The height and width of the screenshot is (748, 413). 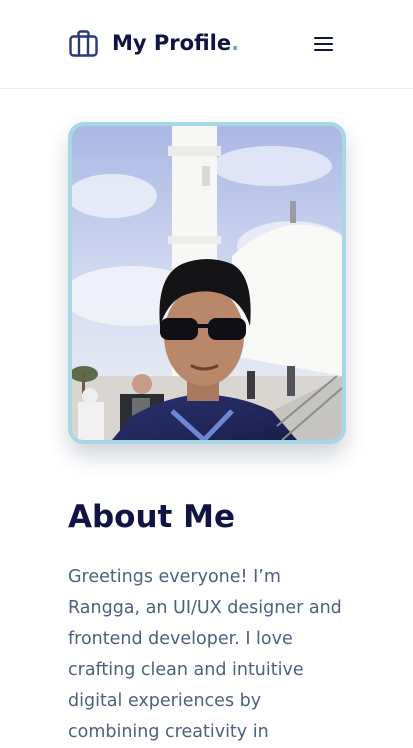 I want to click on hamburger-line-bottom, so click(x=323, y=50).